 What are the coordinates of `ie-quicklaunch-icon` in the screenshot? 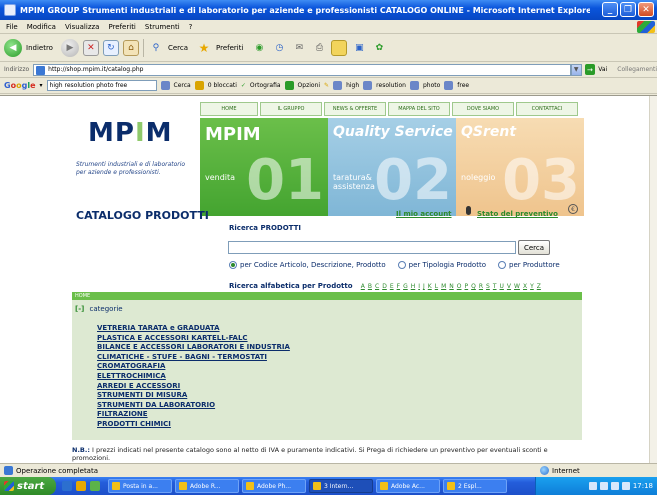 It's located at (67, 486).